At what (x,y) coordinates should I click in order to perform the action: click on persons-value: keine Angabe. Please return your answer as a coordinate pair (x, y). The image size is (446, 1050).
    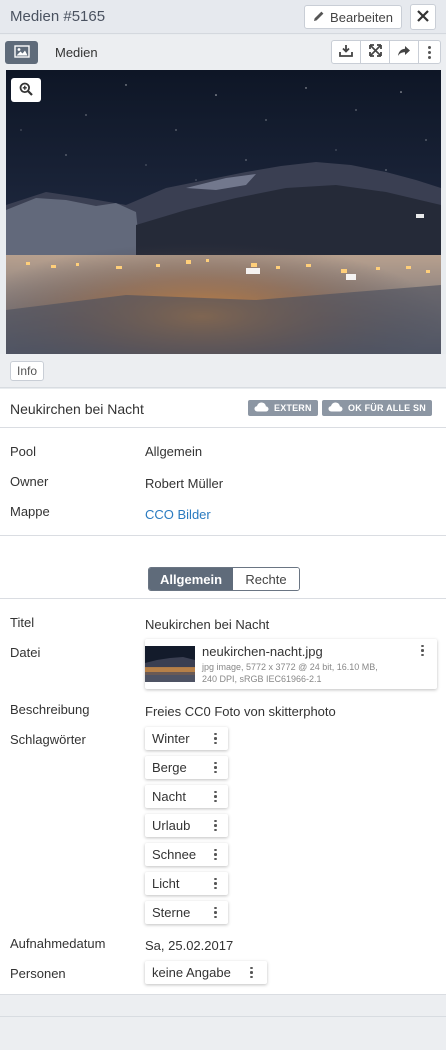
    Looking at the image, I should click on (191, 972).